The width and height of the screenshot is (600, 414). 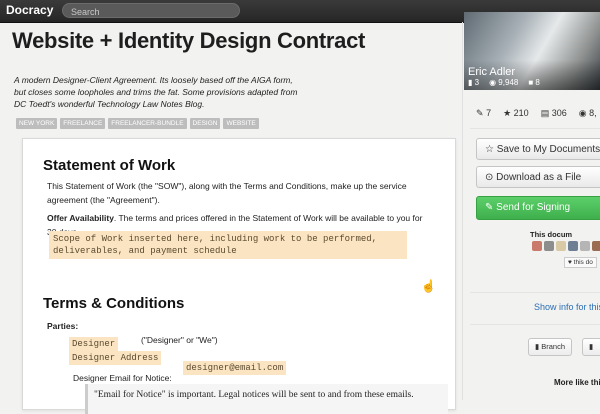 What do you see at coordinates (29, 10) in the screenshot?
I see `brand-logo: Docracy` at bounding box center [29, 10].